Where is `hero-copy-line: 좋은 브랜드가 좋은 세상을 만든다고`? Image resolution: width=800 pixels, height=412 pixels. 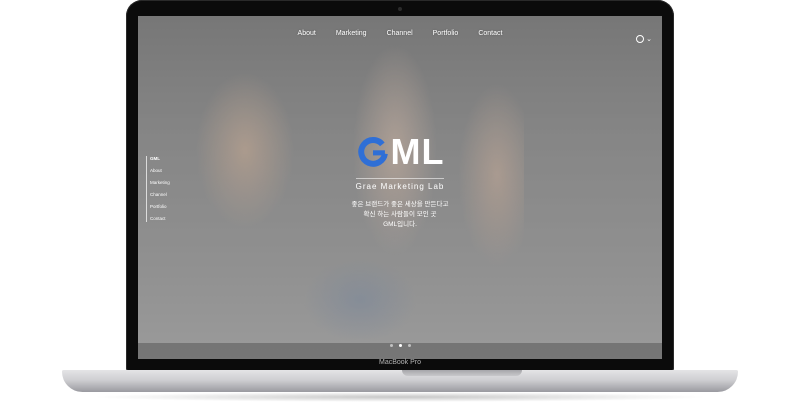
hero-copy-line: 좋은 브랜드가 좋은 세상을 만든다고 is located at coordinates (400, 204).